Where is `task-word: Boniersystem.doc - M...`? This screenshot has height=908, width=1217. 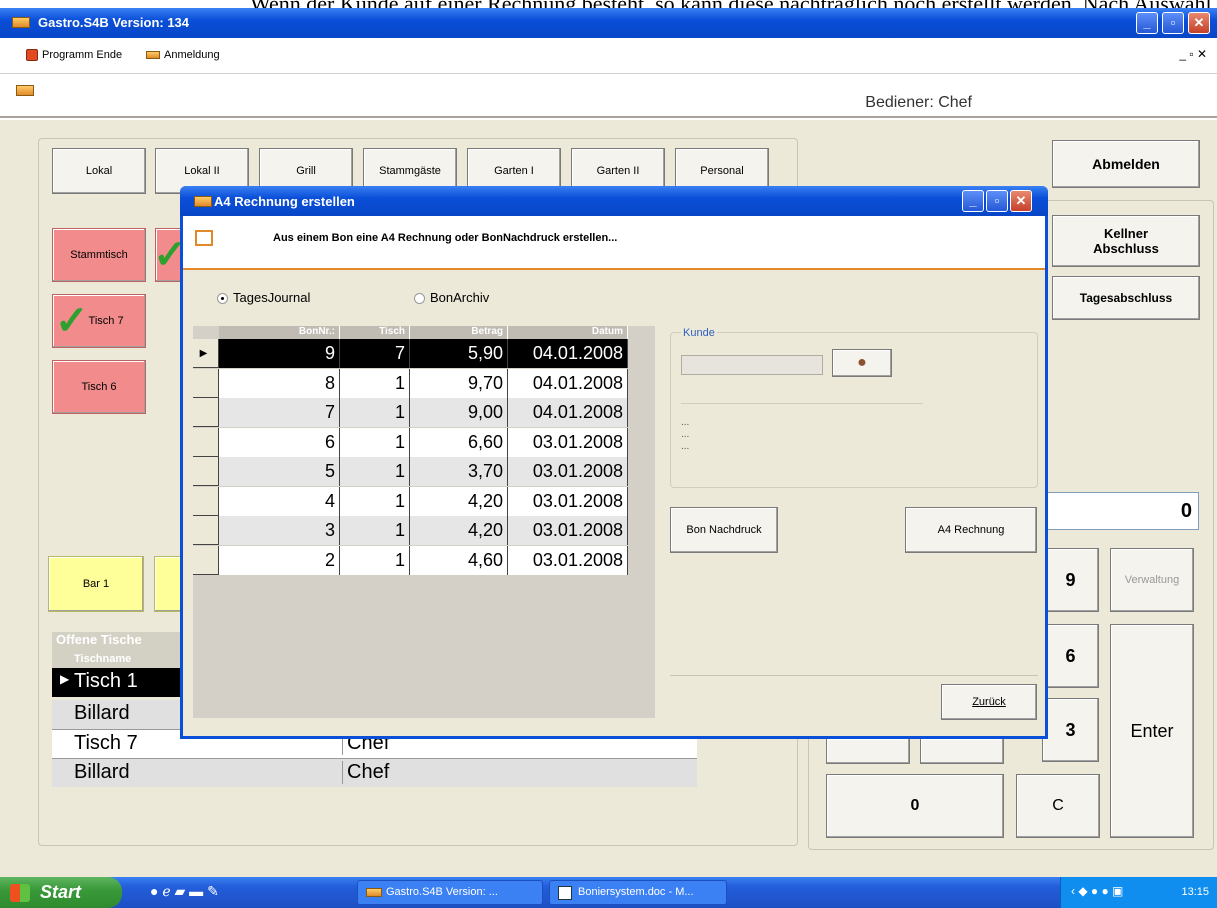
task-word: Boniersystem.doc - M... is located at coordinates (638, 892).